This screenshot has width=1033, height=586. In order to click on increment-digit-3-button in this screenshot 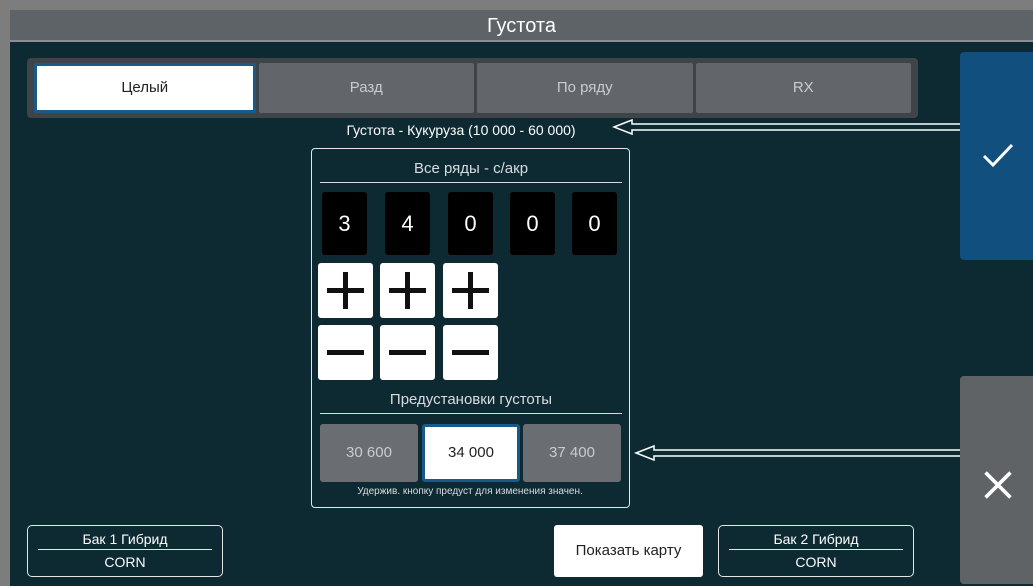, I will do `click(470, 290)`.